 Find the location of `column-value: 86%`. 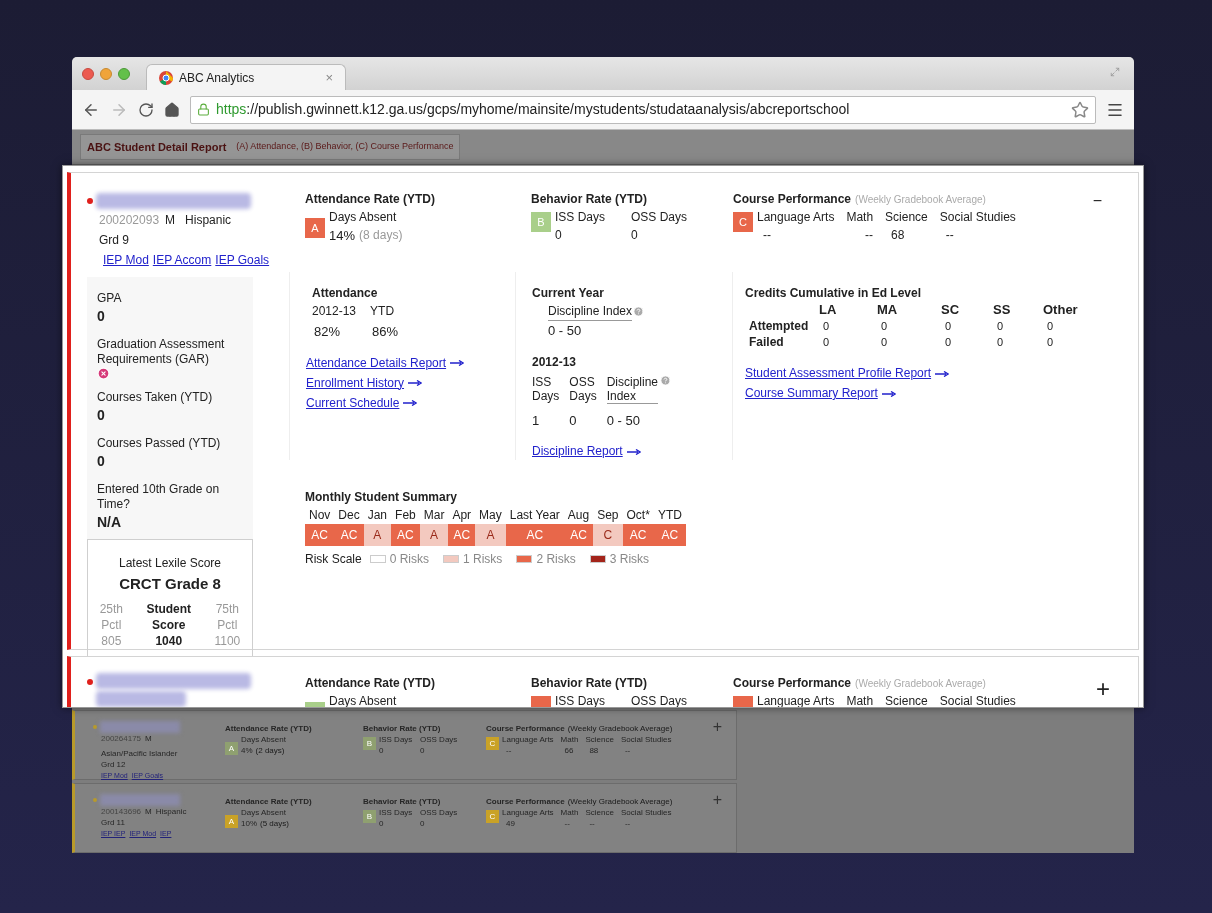

column-value: 86% is located at coordinates (385, 332).